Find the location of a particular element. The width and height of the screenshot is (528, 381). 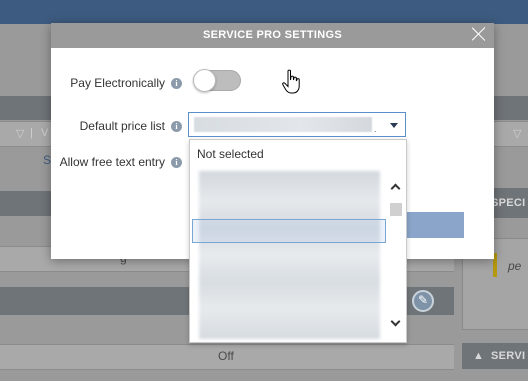

column-header-text: S is located at coordinates (47, 160).